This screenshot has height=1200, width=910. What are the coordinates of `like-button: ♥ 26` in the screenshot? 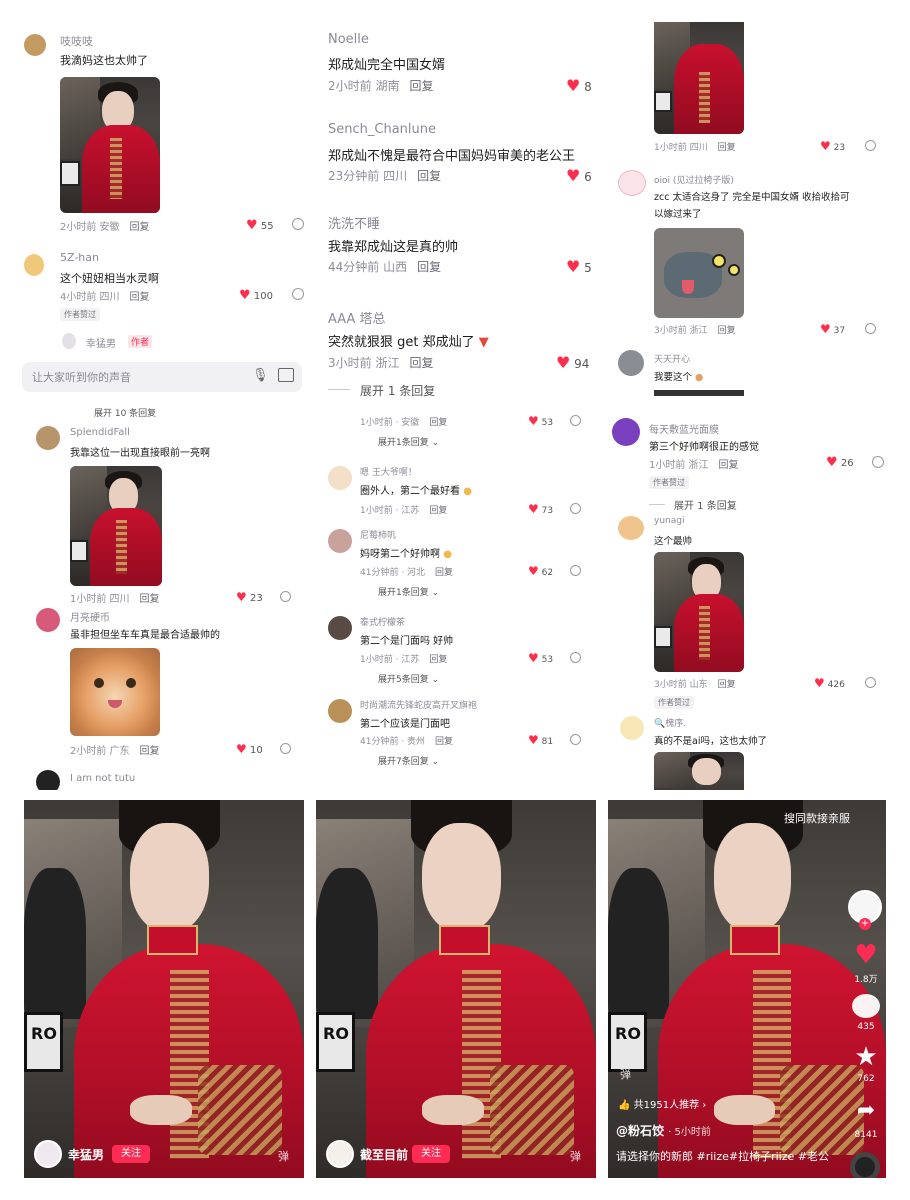 It's located at (840, 462).